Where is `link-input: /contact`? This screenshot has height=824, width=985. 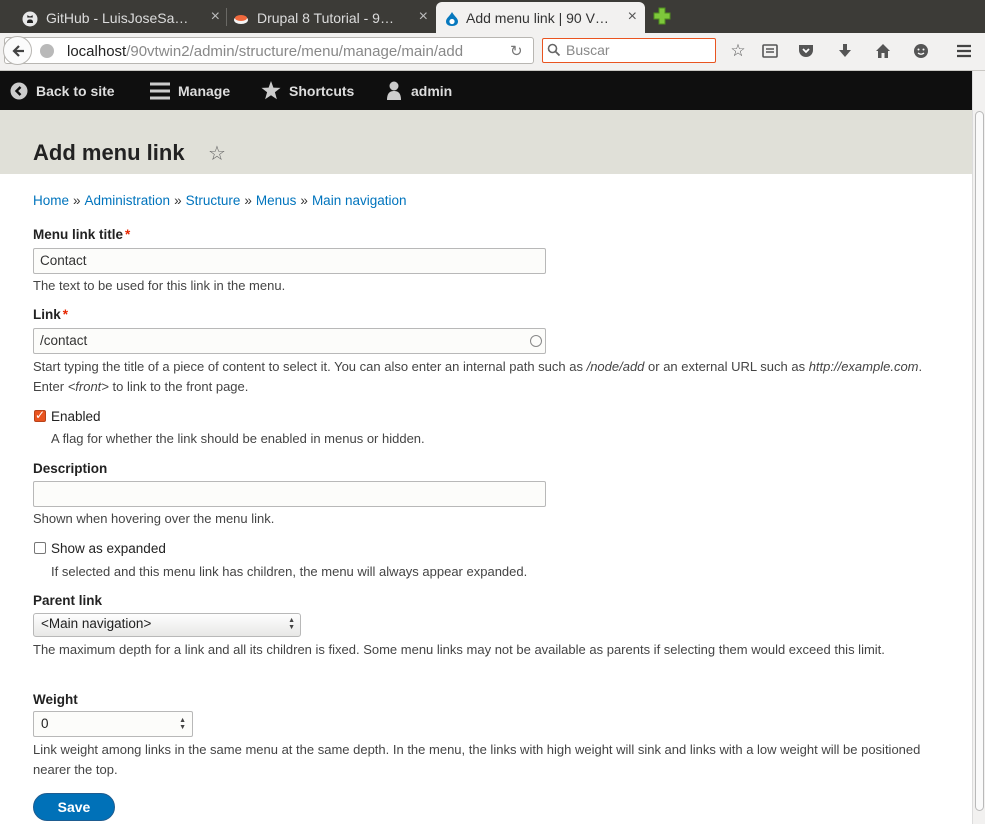
link-input: /contact is located at coordinates (289, 341).